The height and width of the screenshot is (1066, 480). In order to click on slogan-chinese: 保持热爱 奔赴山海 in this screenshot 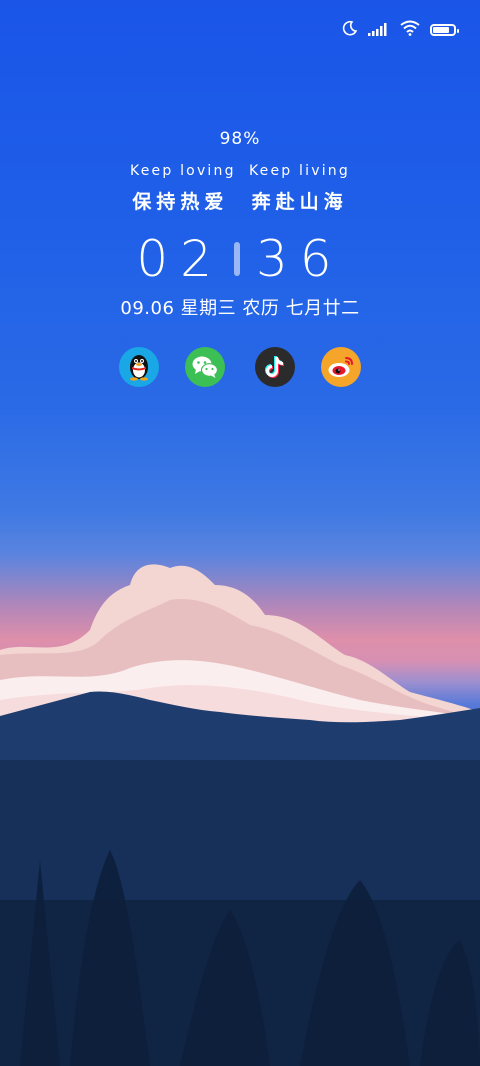, I will do `click(240, 202)`.